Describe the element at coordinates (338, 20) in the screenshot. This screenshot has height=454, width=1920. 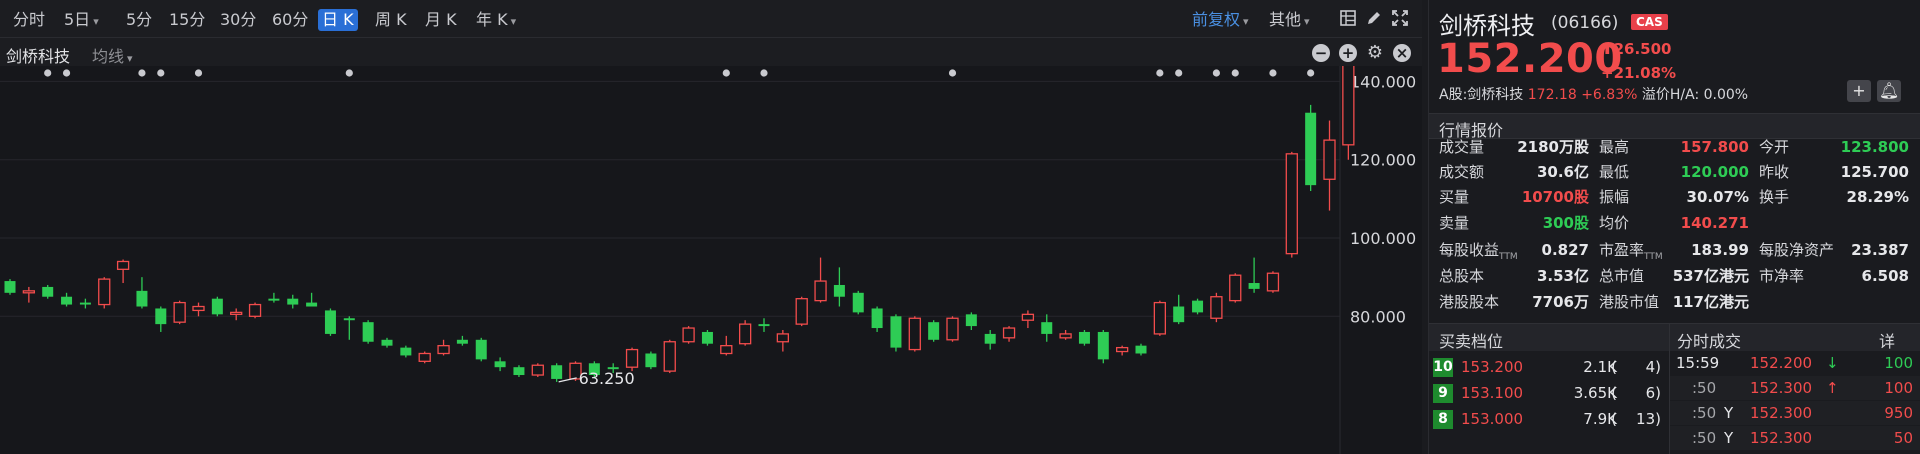
I see `period-tab-day: 日 K` at that location.